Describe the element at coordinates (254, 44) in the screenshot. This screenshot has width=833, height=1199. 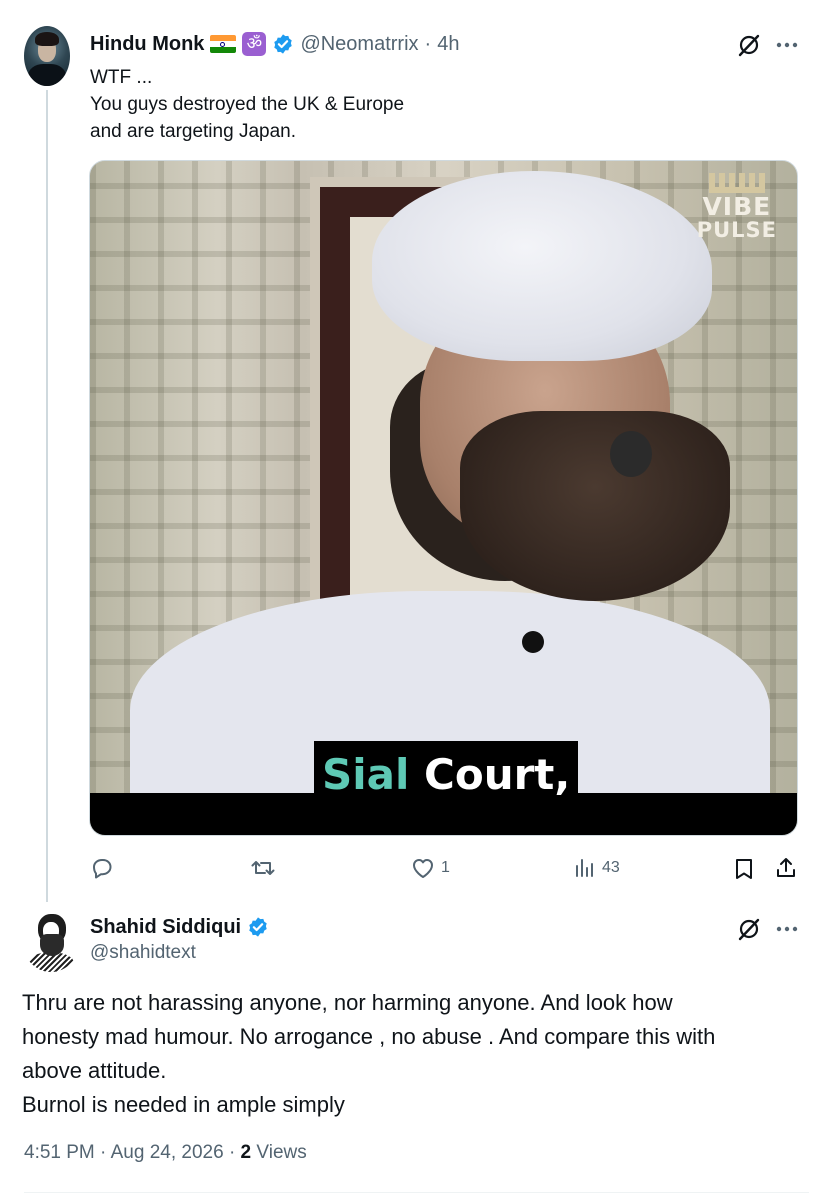
I see `om-icon: ॐ` at that location.